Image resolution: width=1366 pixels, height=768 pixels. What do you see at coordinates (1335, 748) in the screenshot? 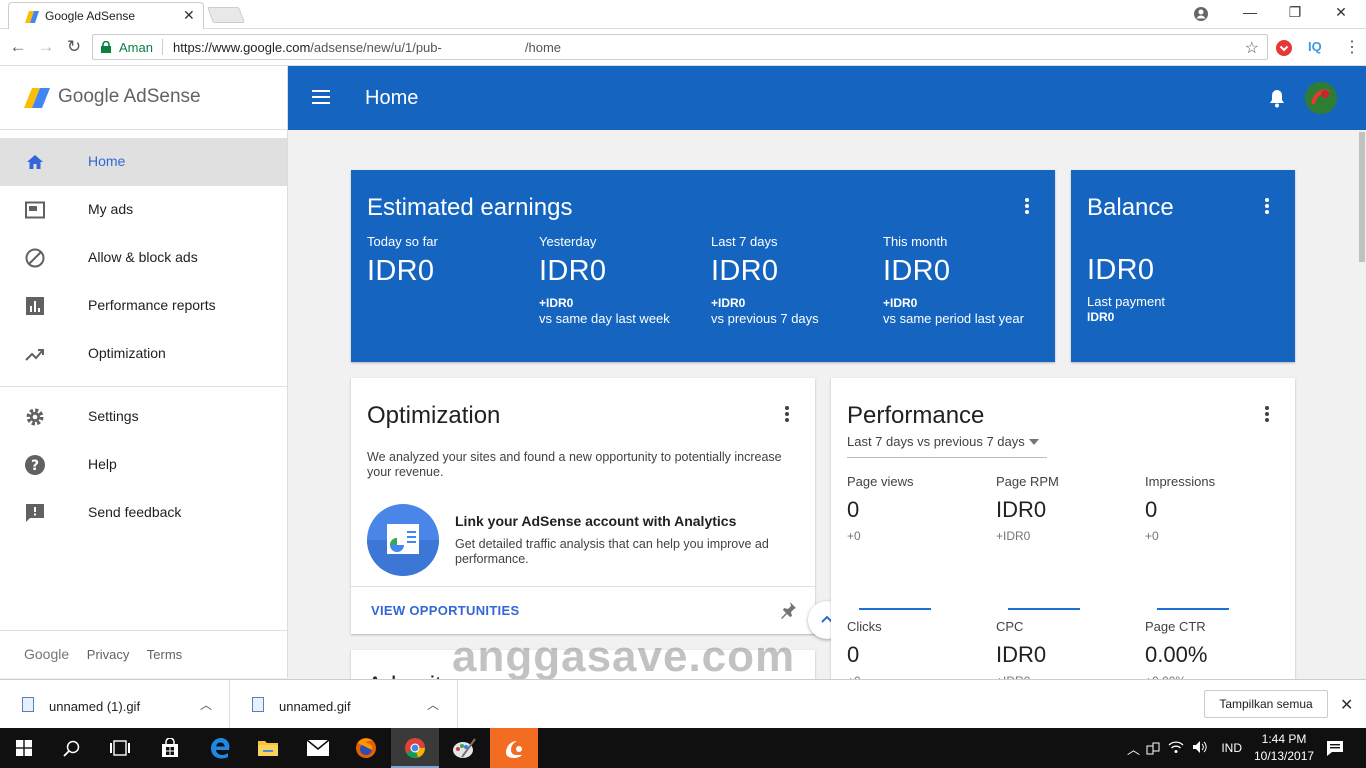
I see `action-center-icon` at bounding box center [1335, 748].